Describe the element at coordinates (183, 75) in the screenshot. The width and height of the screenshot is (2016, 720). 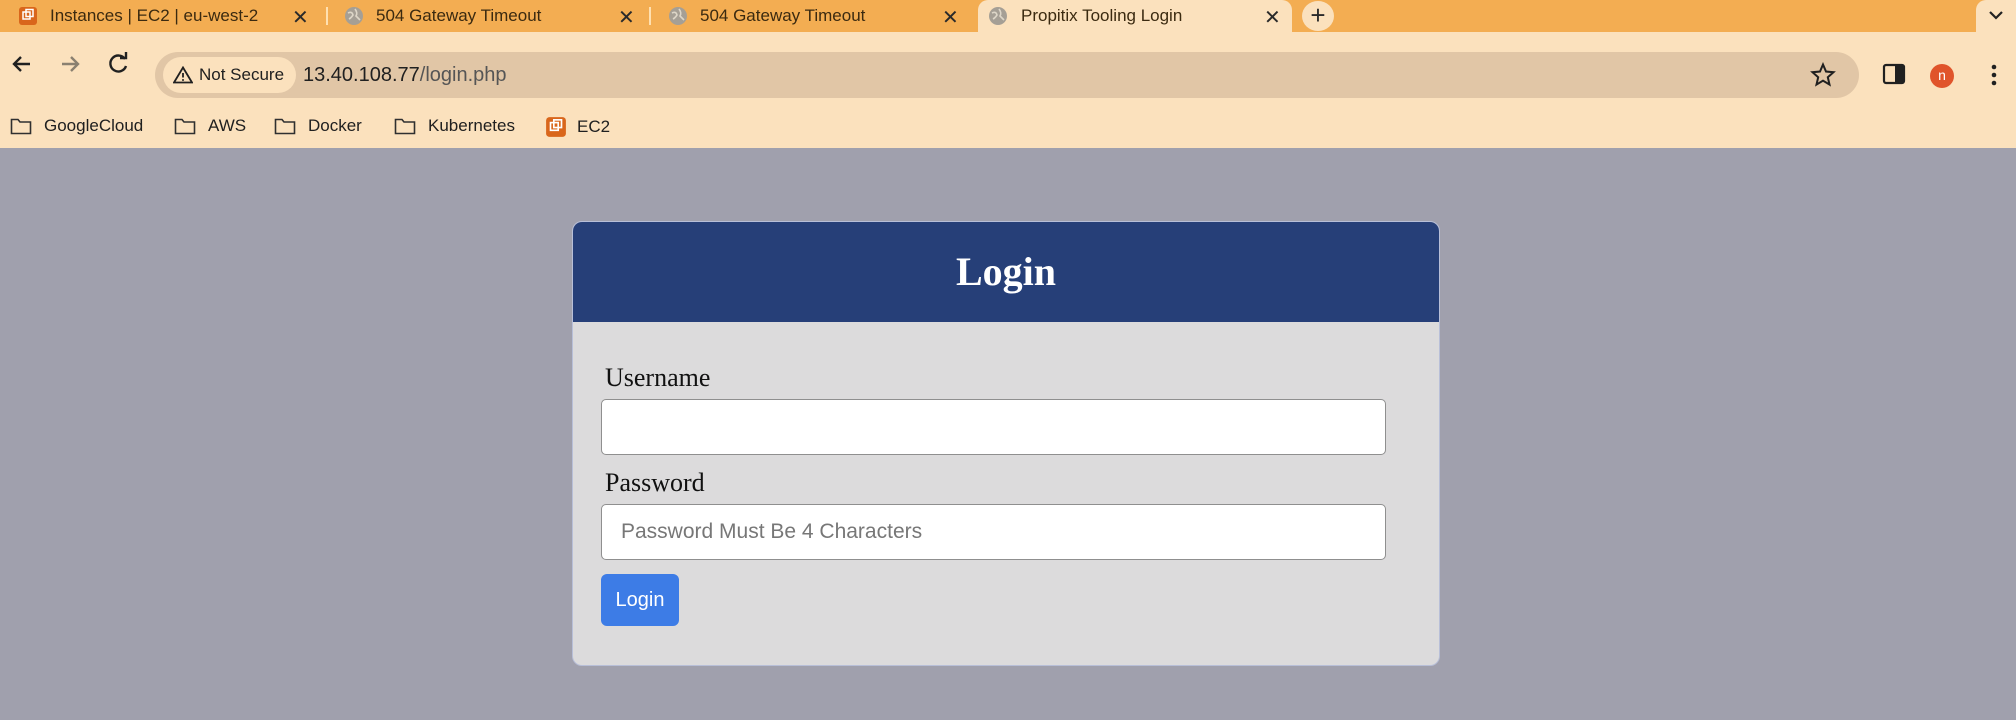
I see `warning-icon` at that location.